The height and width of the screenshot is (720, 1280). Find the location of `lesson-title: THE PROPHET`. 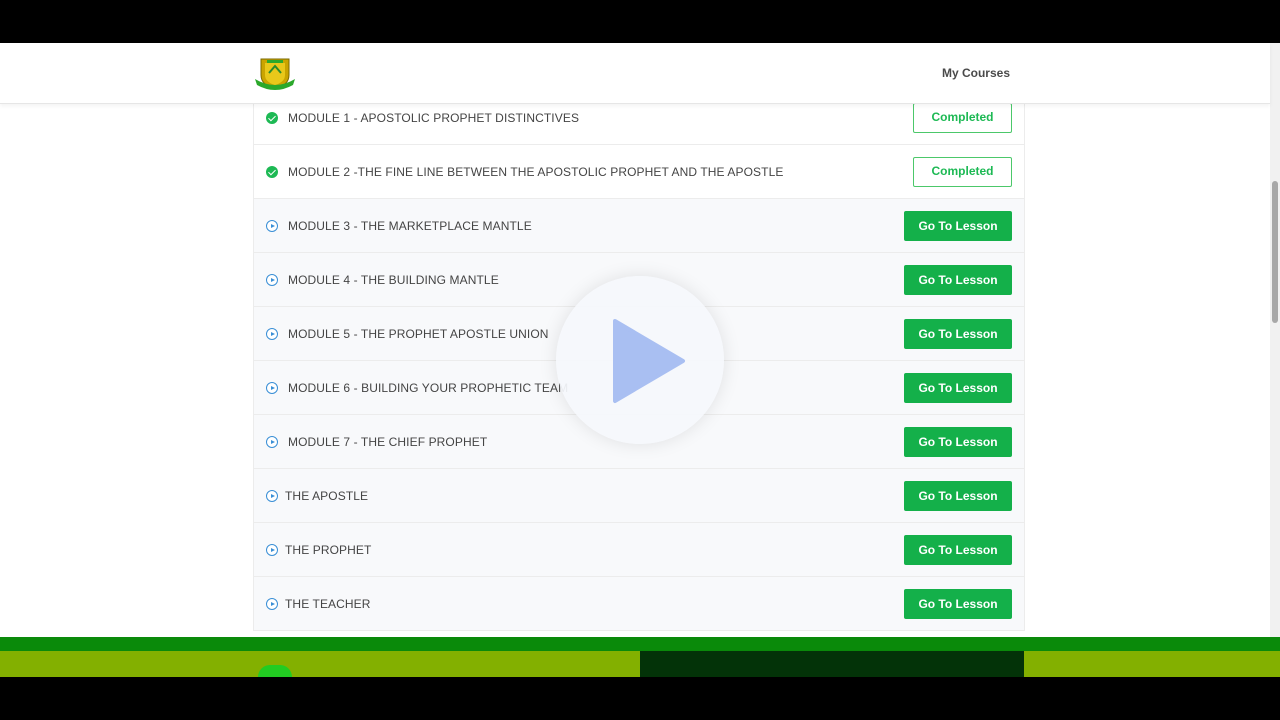

lesson-title: THE PROPHET is located at coordinates (328, 550).